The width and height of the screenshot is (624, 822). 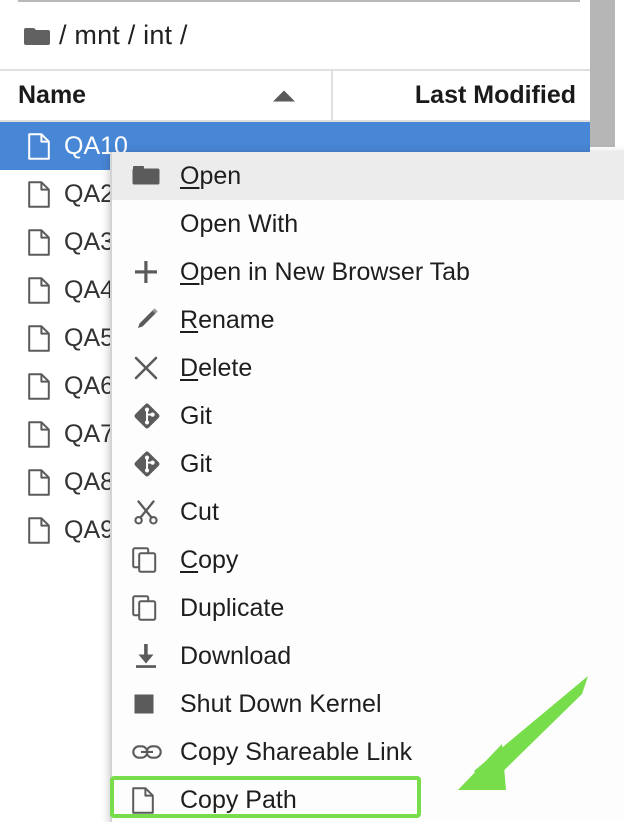 What do you see at coordinates (89, 481) in the screenshot?
I see `file-name-label: QA8` at bounding box center [89, 481].